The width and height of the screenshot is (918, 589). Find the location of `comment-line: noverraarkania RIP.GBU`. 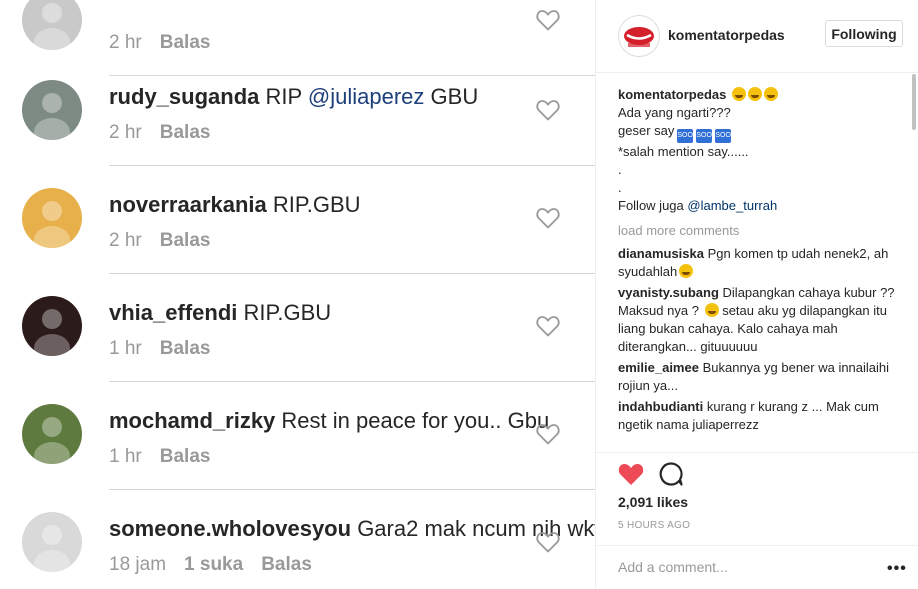

comment-line: noverraarkania RIP.GBU is located at coordinates (235, 205).